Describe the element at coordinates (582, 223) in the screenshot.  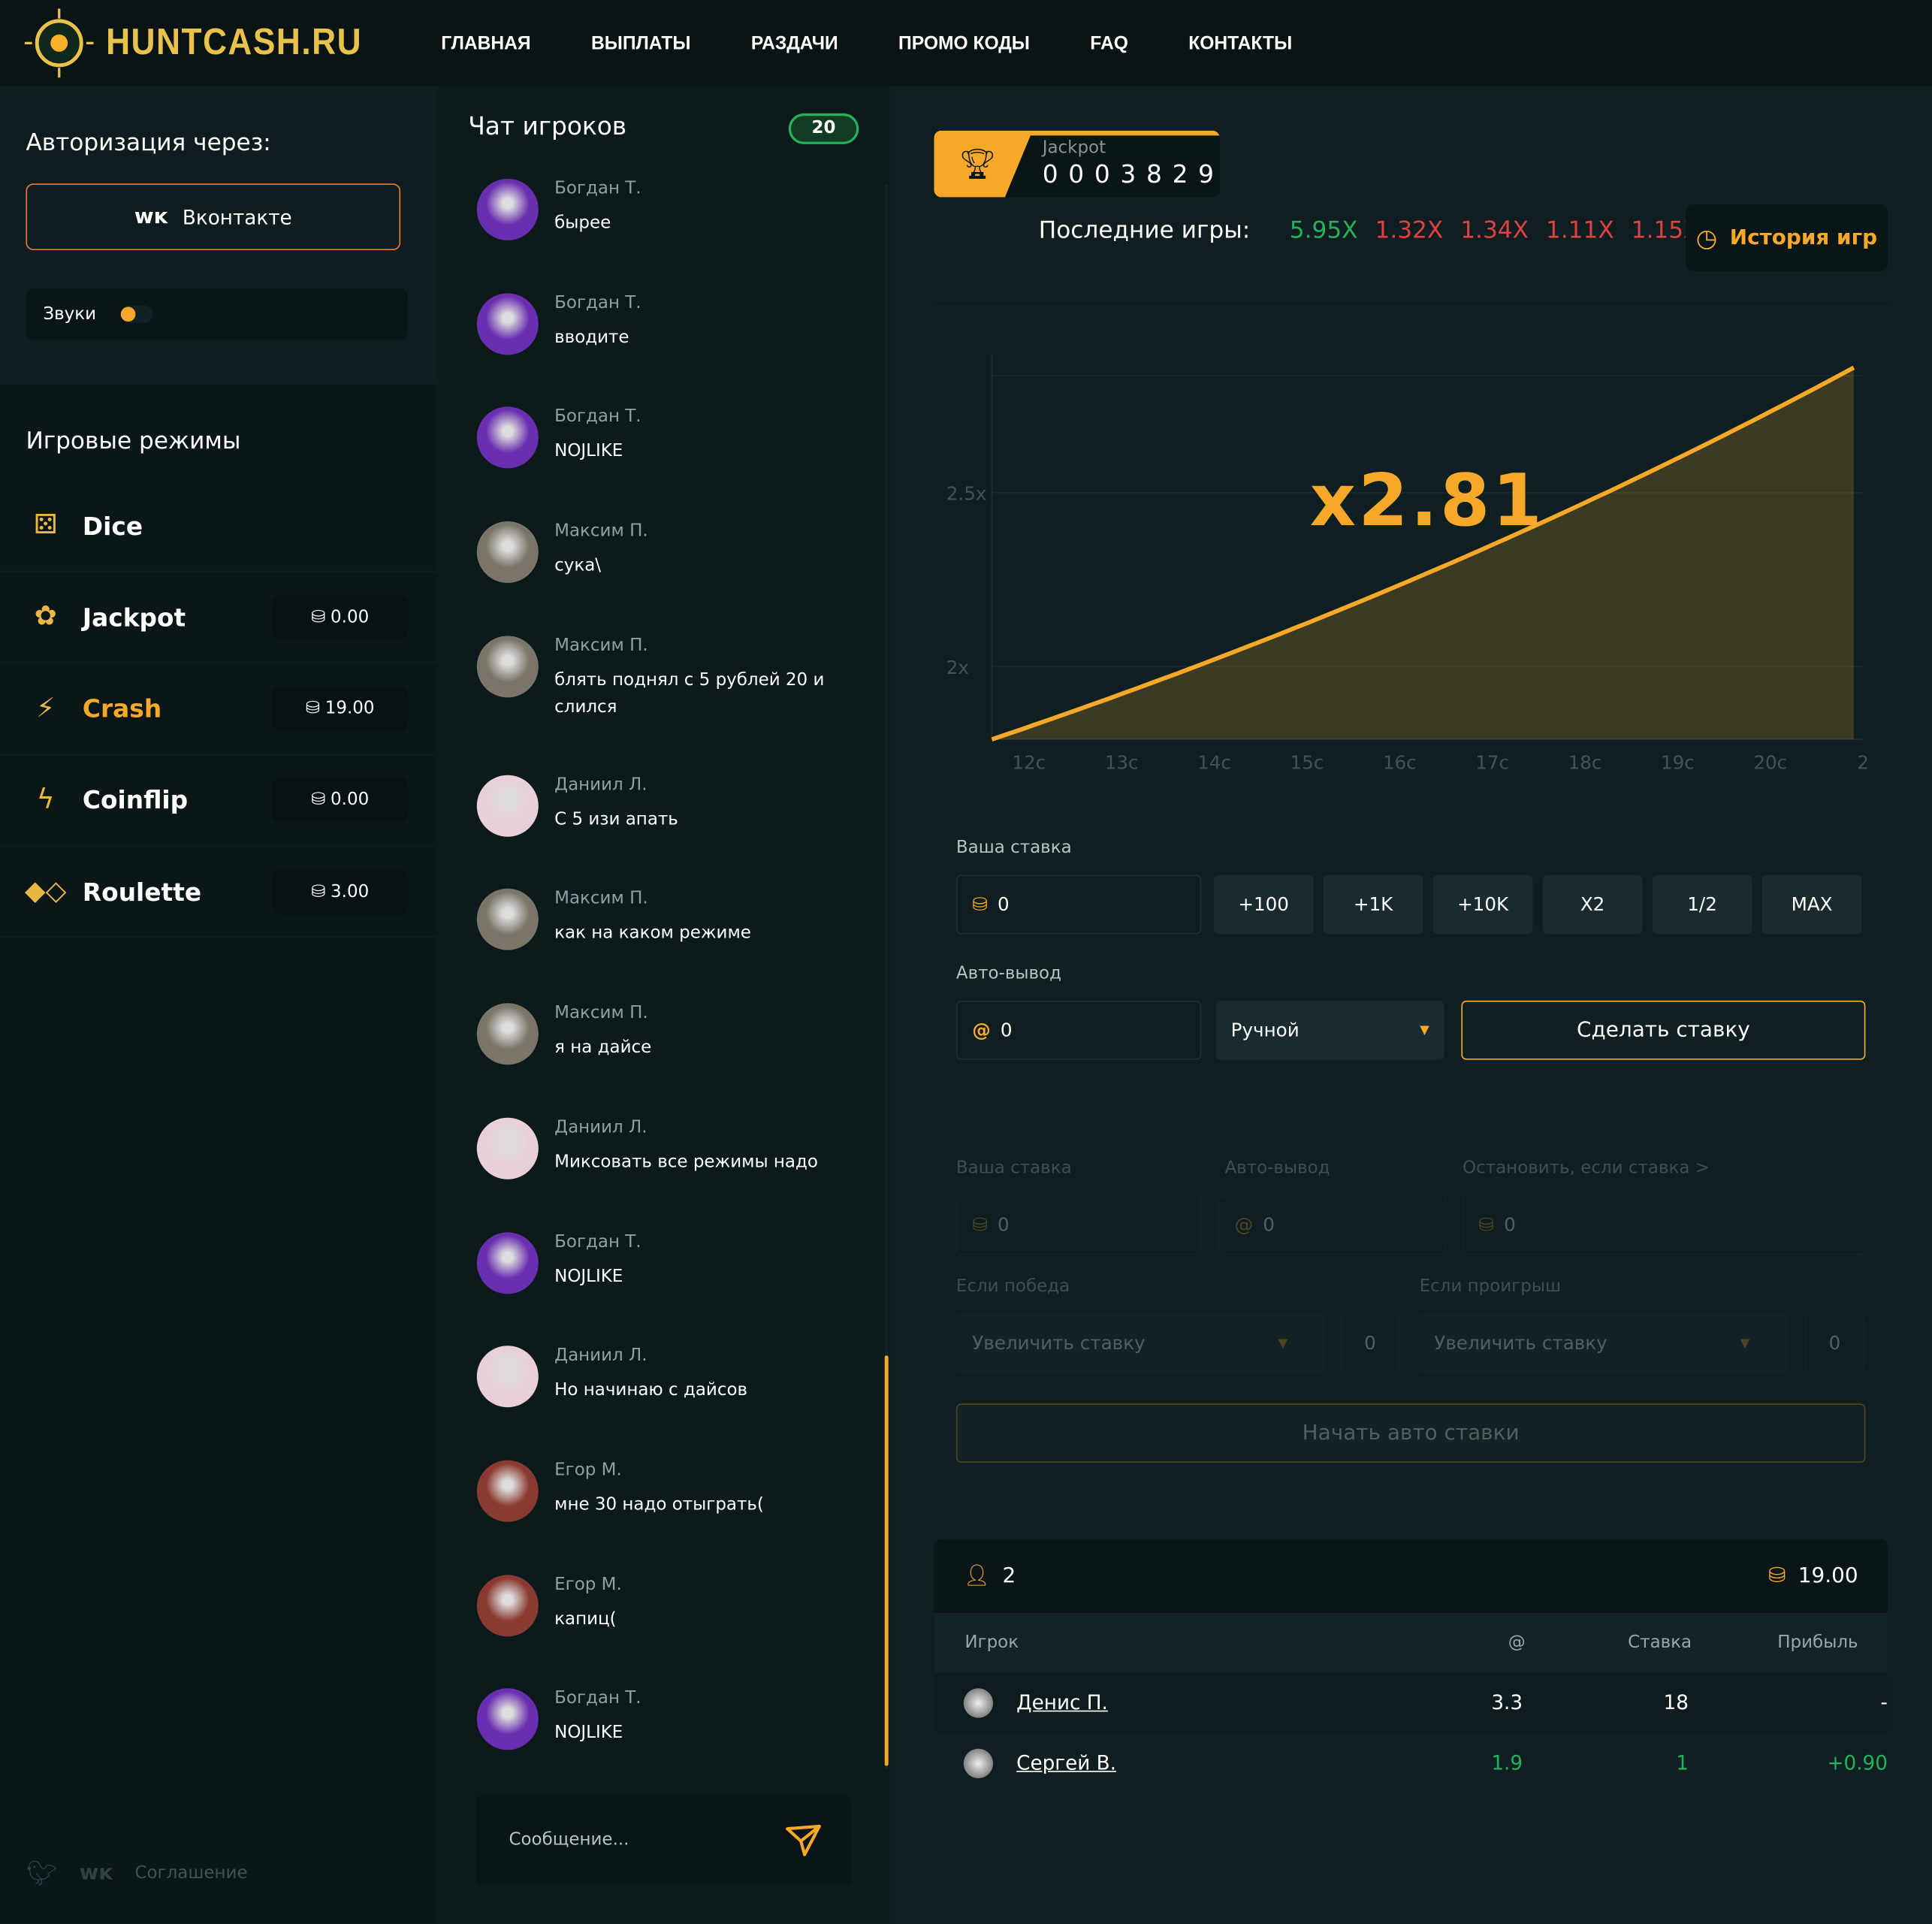
I see `message-text: бырее` at that location.